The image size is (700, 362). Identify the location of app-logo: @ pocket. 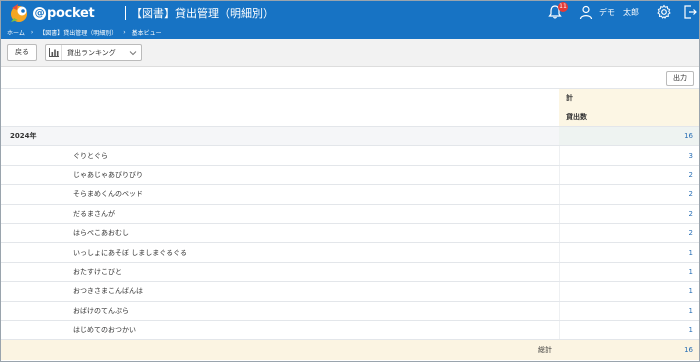
(52, 13).